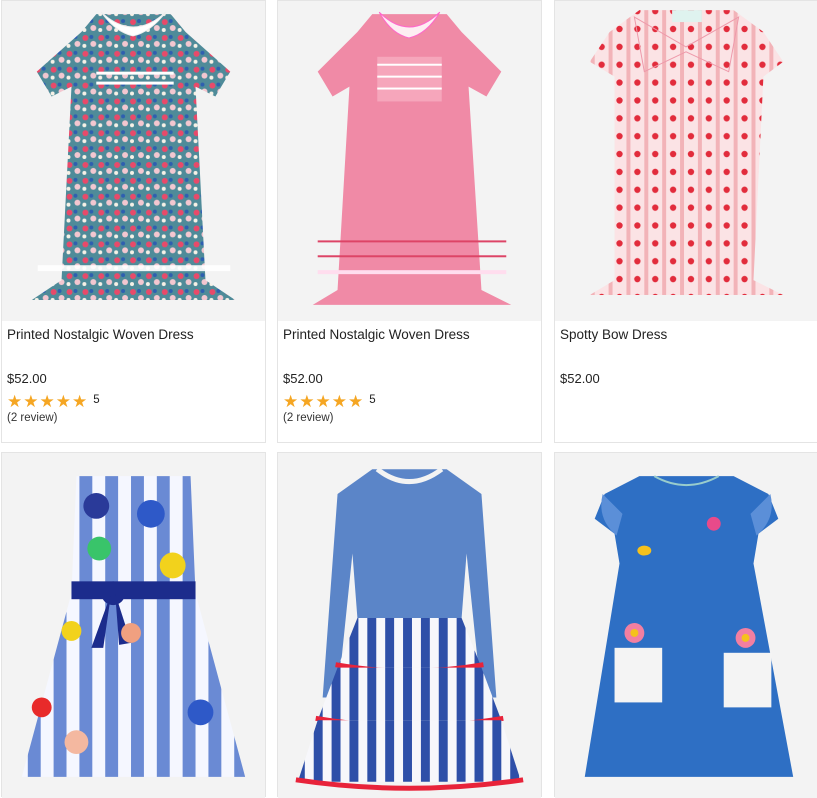 This screenshot has width=817, height=798. What do you see at coordinates (686, 152) in the screenshot?
I see `spotty-dress-illustration` at bounding box center [686, 152].